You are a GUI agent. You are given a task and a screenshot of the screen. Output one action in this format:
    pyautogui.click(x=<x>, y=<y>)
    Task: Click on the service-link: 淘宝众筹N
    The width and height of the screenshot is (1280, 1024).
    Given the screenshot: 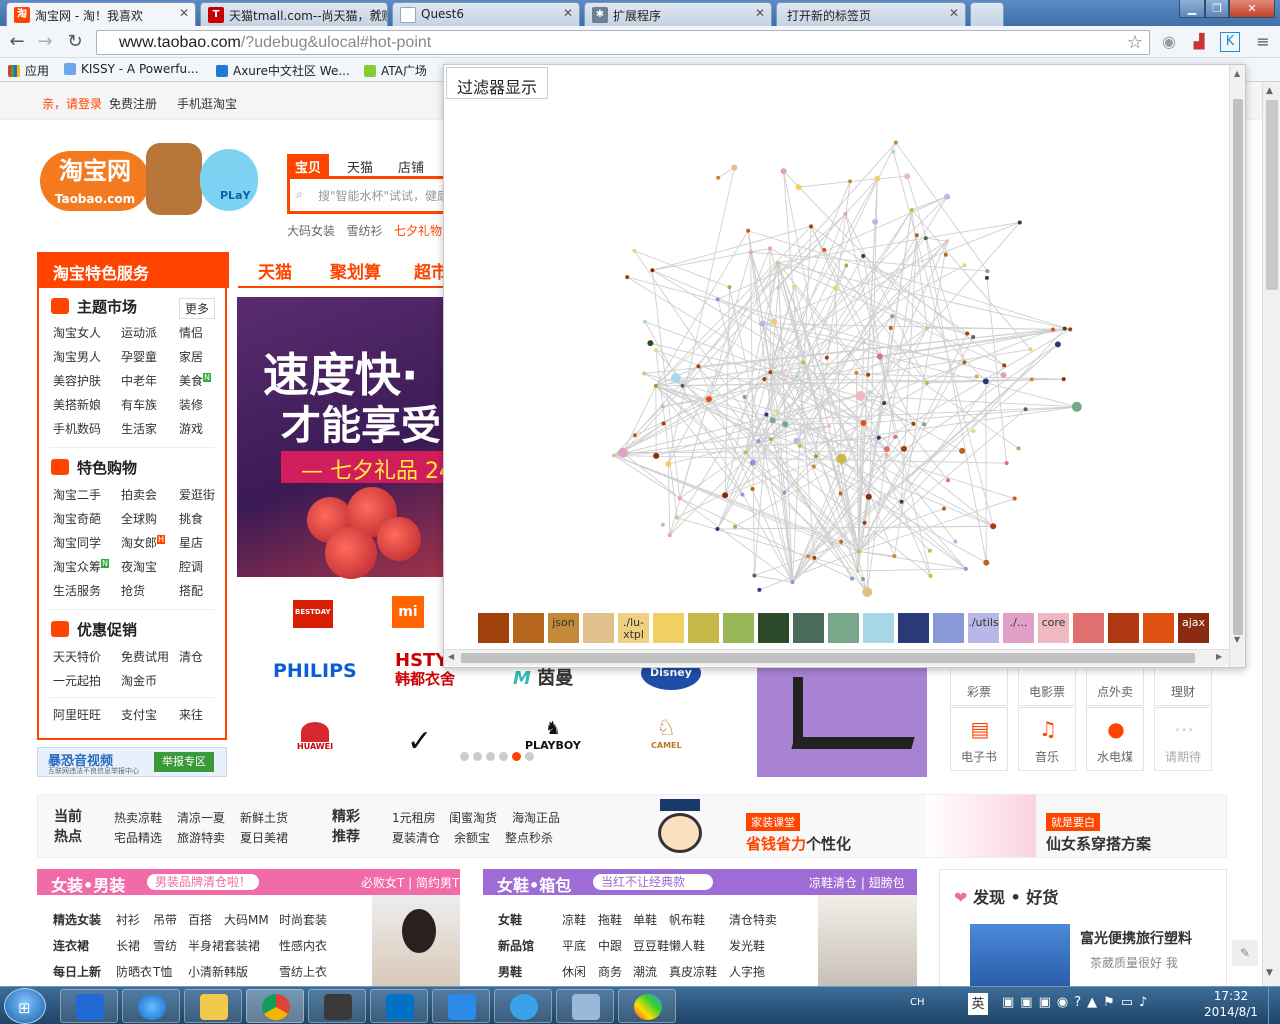 What is the action you would take?
    pyautogui.click(x=81, y=566)
    